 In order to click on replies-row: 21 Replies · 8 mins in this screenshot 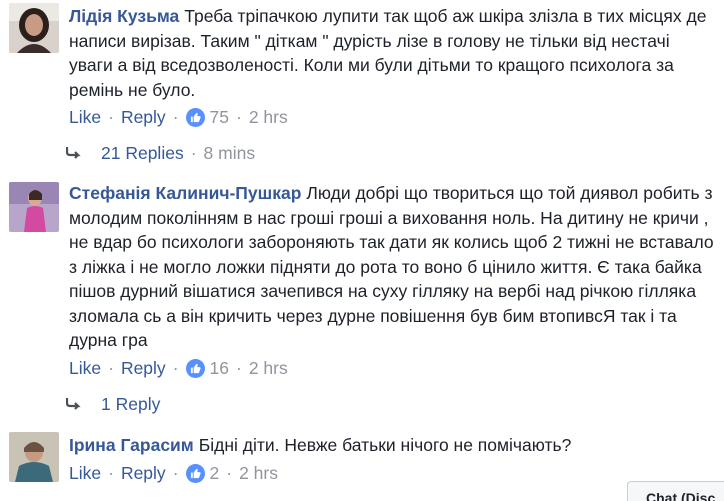, I will do `click(160, 153)`.